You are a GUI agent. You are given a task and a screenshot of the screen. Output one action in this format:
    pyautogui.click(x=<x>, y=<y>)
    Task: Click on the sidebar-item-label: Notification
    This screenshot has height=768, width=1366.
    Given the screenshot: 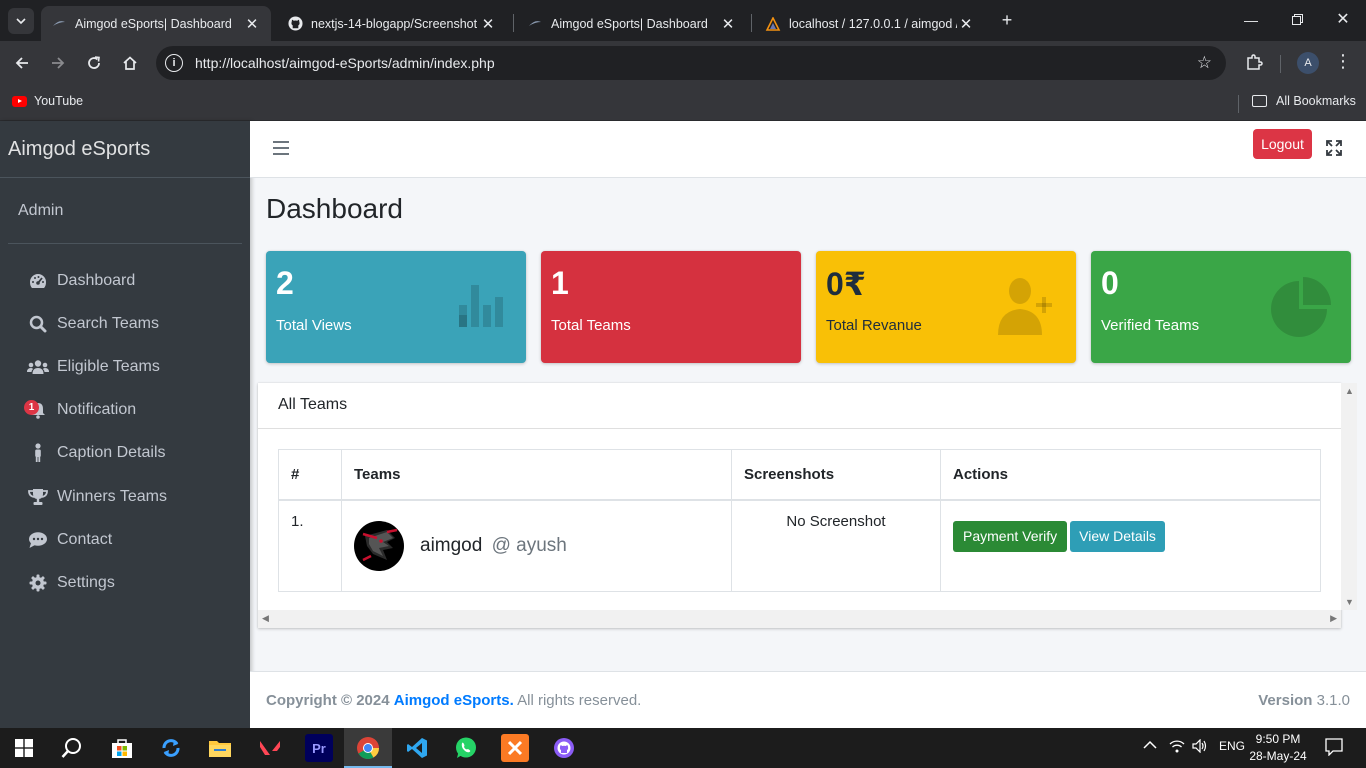 What is the action you would take?
    pyautogui.click(x=97, y=410)
    